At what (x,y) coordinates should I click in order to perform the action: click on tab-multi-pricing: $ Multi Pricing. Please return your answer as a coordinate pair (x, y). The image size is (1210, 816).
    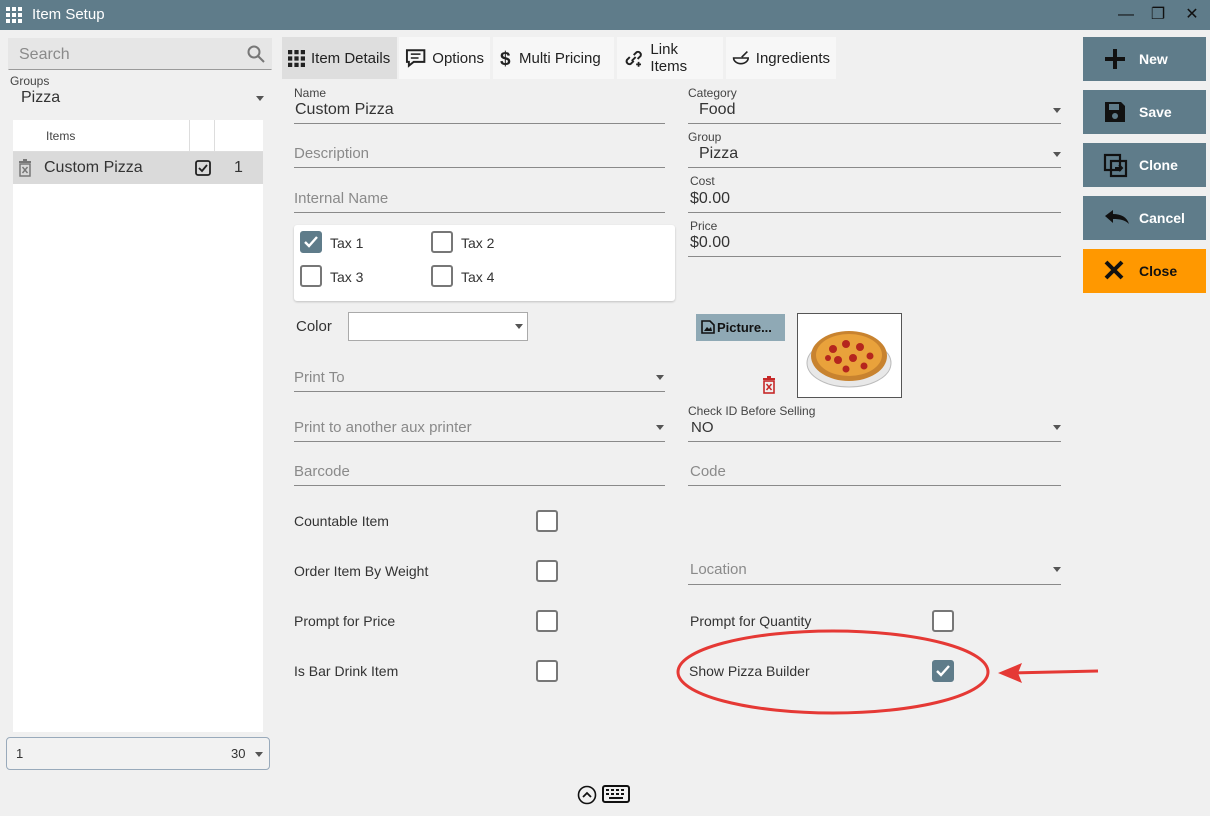
    Looking at the image, I should click on (553, 58).